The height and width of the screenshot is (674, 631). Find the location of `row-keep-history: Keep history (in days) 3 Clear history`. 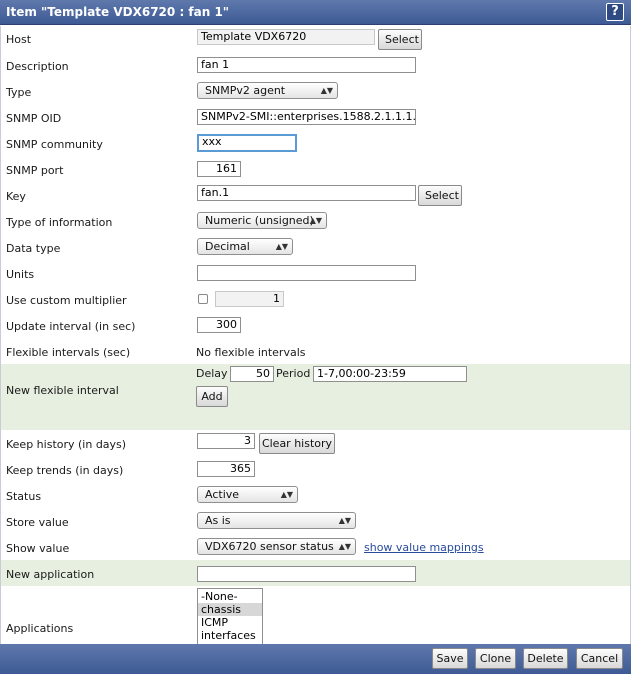

row-keep-history: Keep history (in days) 3 Clear history is located at coordinates (315, 443).